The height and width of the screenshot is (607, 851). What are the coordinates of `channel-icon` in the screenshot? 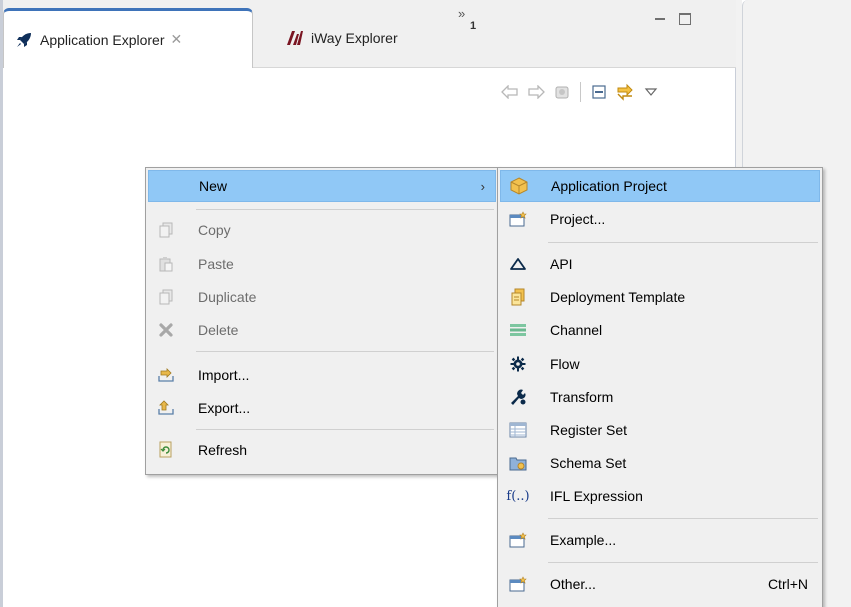 It's located at (518, 330).